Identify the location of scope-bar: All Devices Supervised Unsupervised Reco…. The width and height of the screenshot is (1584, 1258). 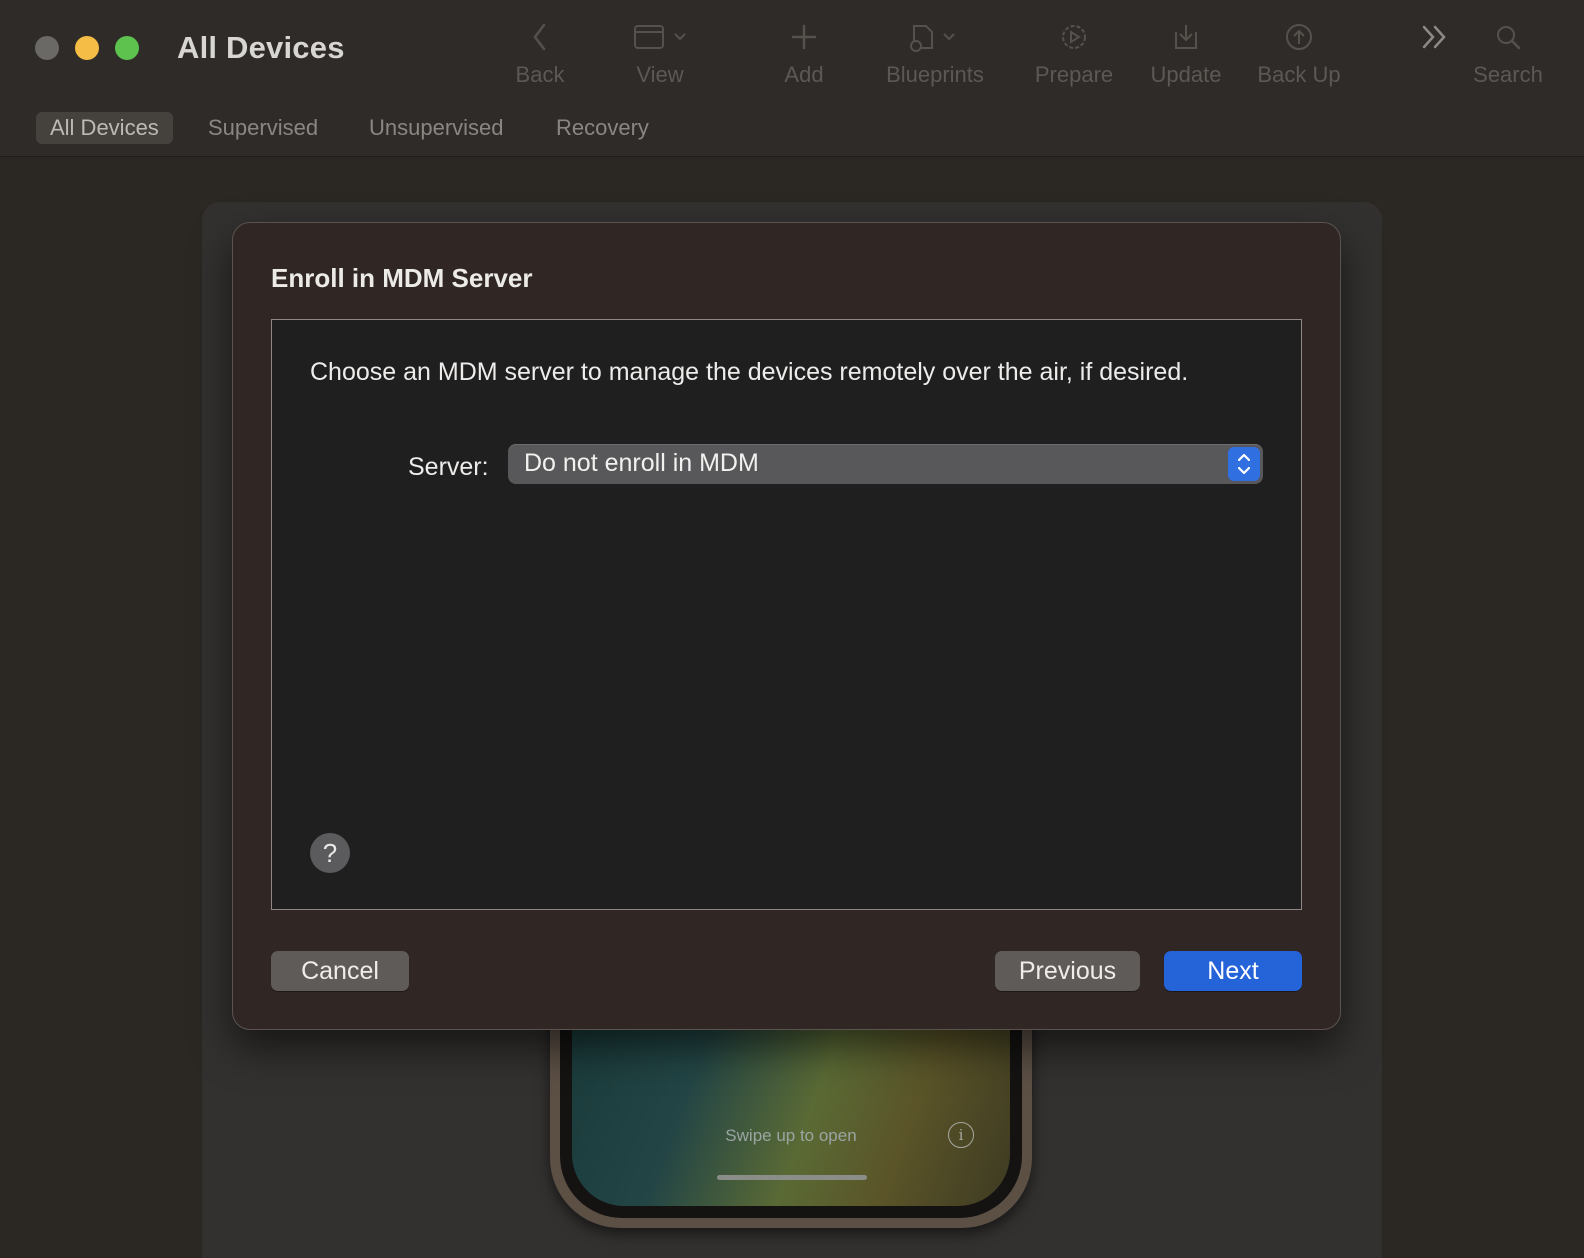
(792, 128).